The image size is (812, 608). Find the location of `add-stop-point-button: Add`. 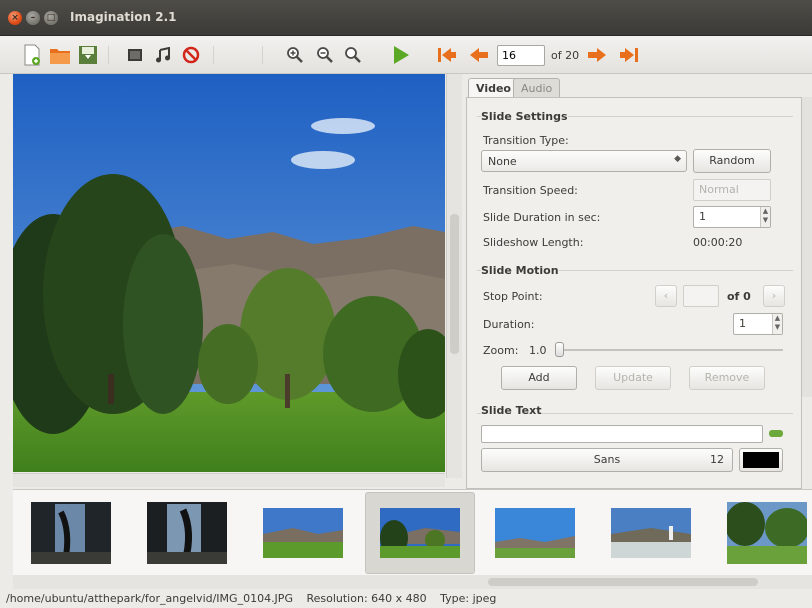

add-stop-point-button: Add is located at coordinates (539, 378).